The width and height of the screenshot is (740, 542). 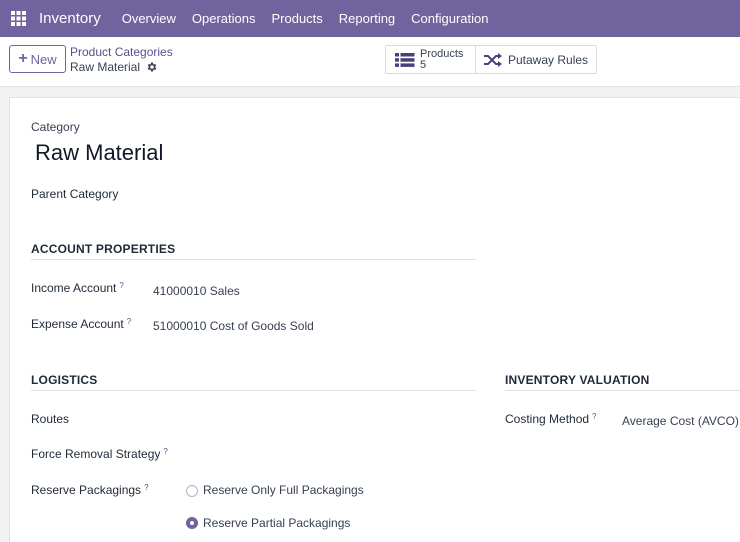 I want to click on expense-account-label-text: Expense Account, so click(x=77, y=324).